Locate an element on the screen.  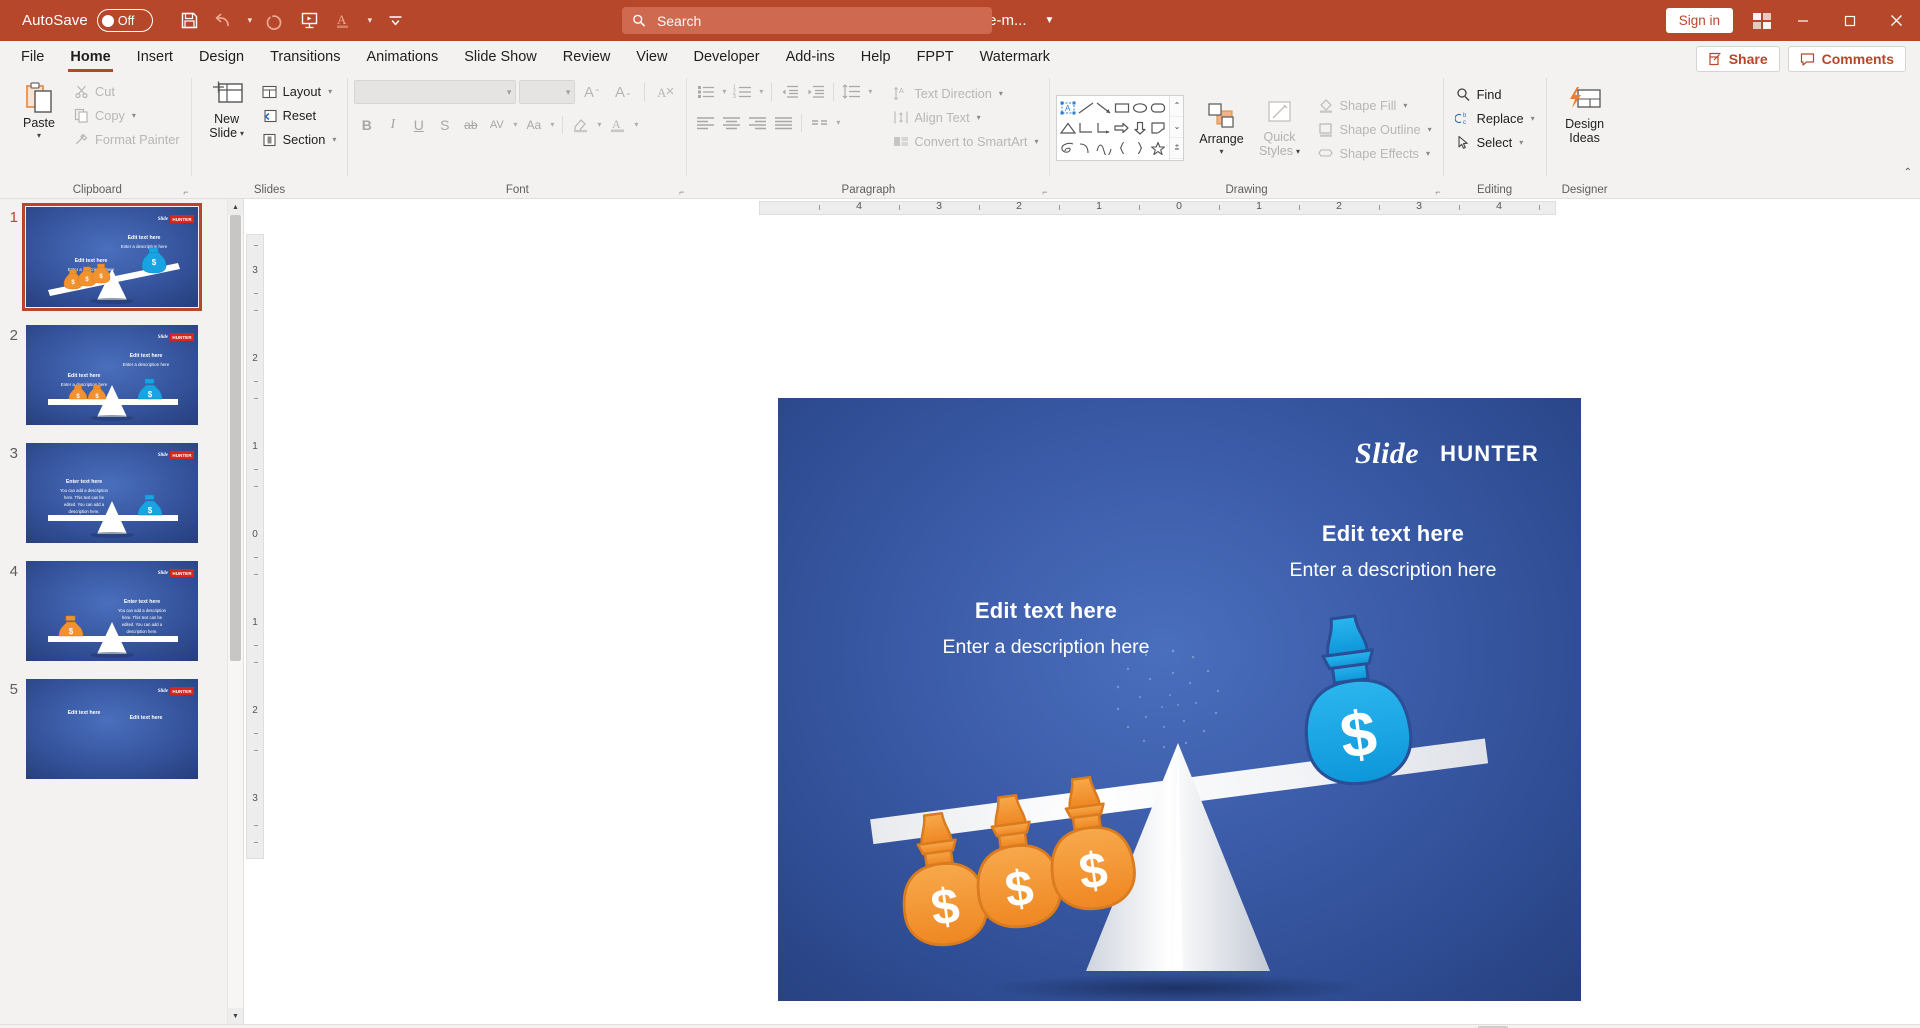
numbering-button: 123 is located at coordinates (742, 91).